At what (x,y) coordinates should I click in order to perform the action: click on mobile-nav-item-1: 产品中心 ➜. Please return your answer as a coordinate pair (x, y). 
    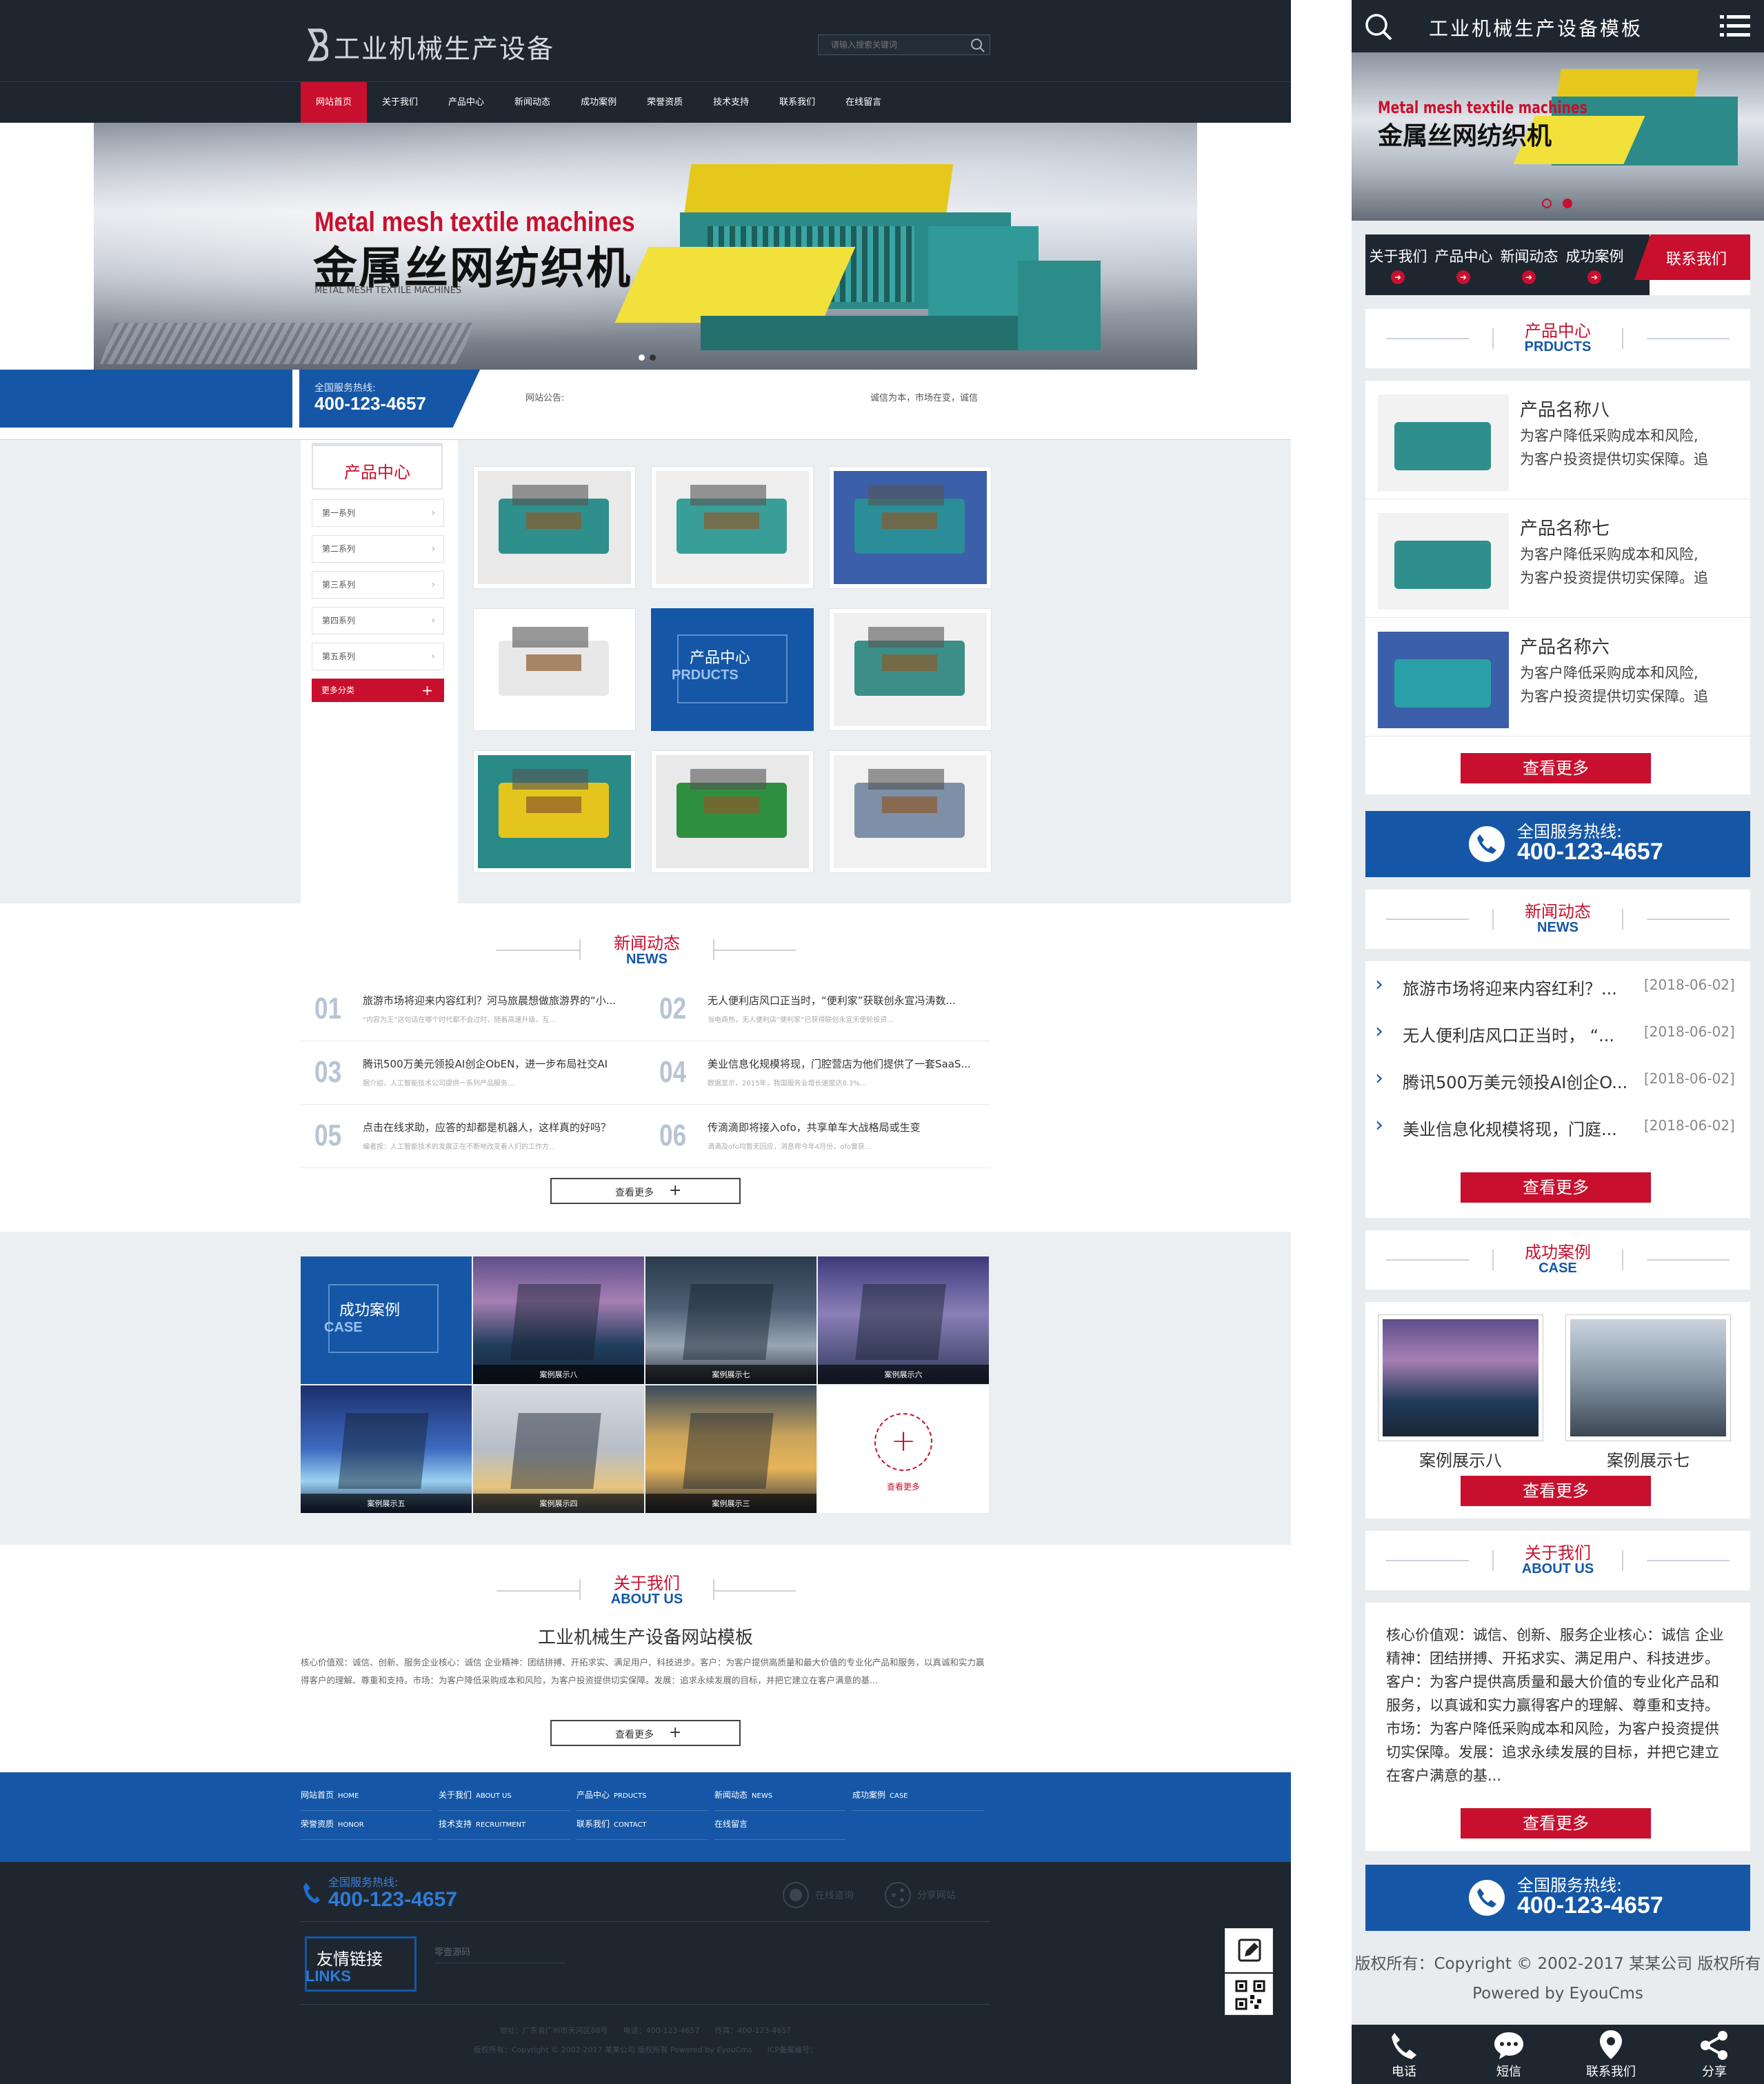
    Looking at the image, I should click on (1463, 264).